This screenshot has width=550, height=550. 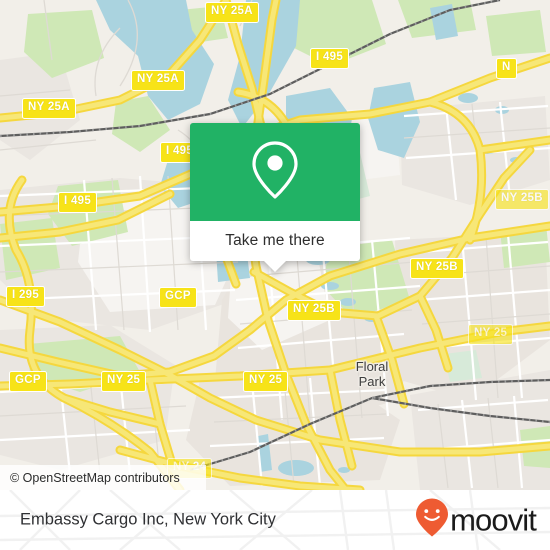 I want to click on road-shield: N, so click(x=506, y=68).